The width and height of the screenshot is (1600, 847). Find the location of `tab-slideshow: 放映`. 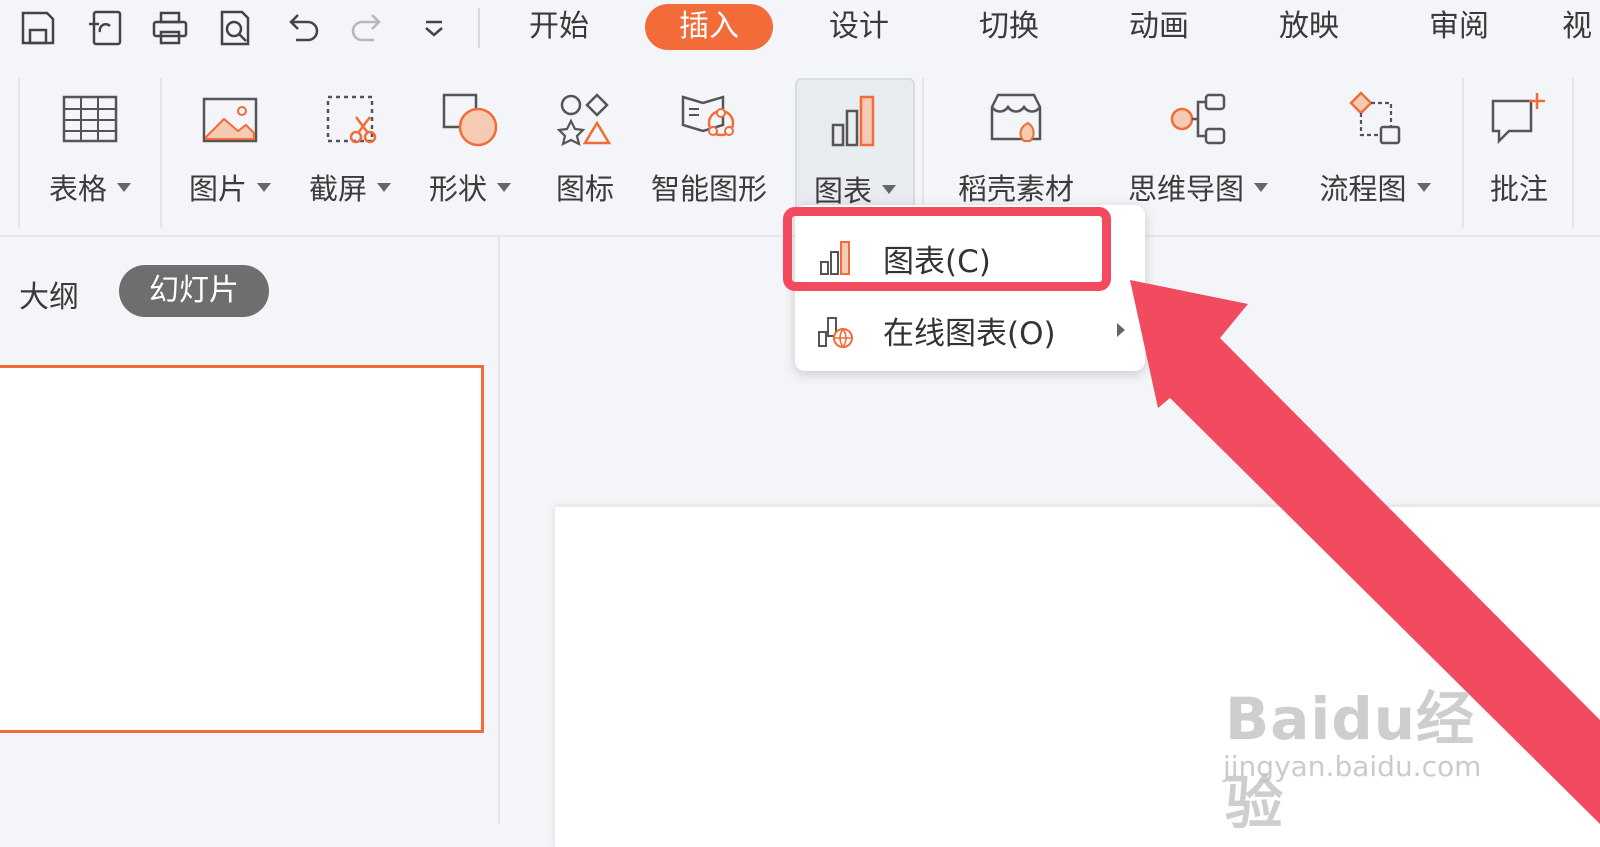

tab-slideshow: 放映 is located at coordinates (1309, 27).